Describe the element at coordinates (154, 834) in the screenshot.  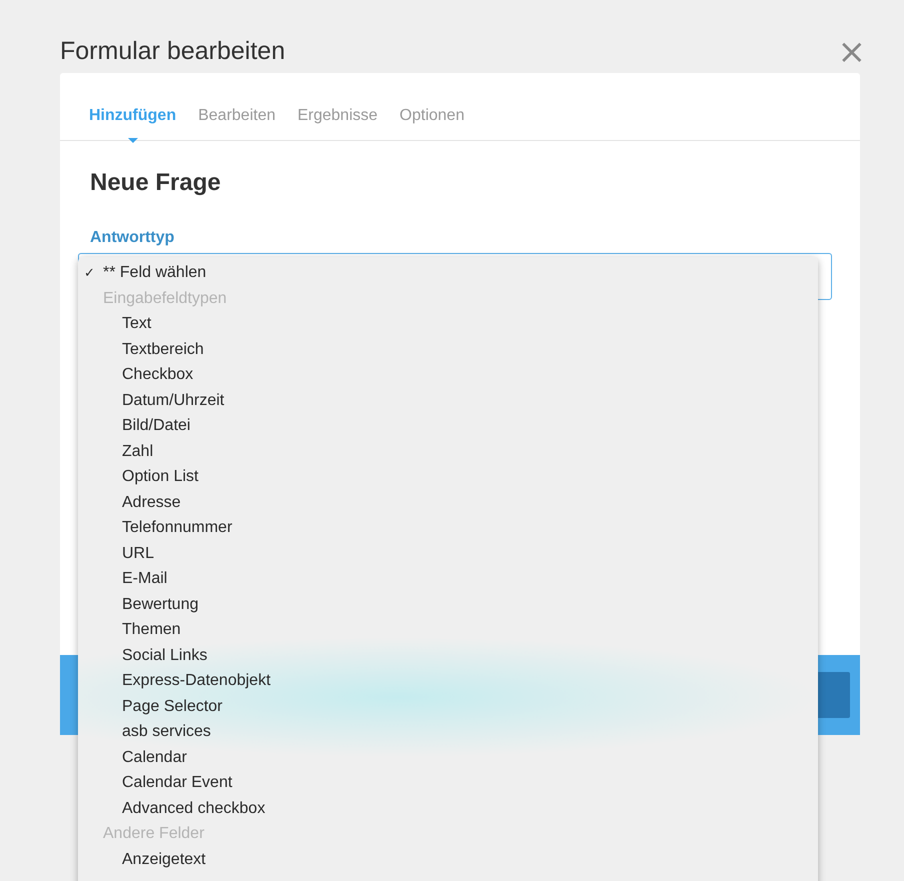
I see `group-header: Andere Felder` at that location.